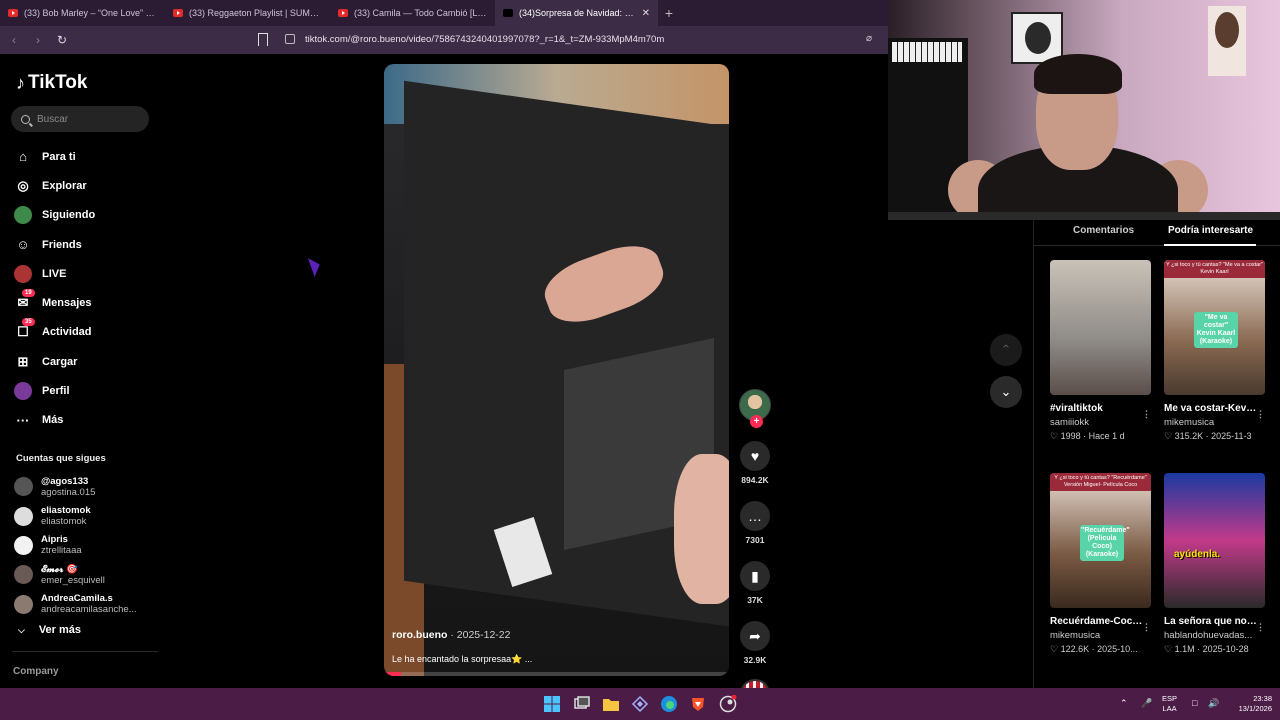 This screenshot has height=720, width=1280. Describe the element at coordinates (669, 13) in the screenshot. I see `new-tab-button: +` at that location.